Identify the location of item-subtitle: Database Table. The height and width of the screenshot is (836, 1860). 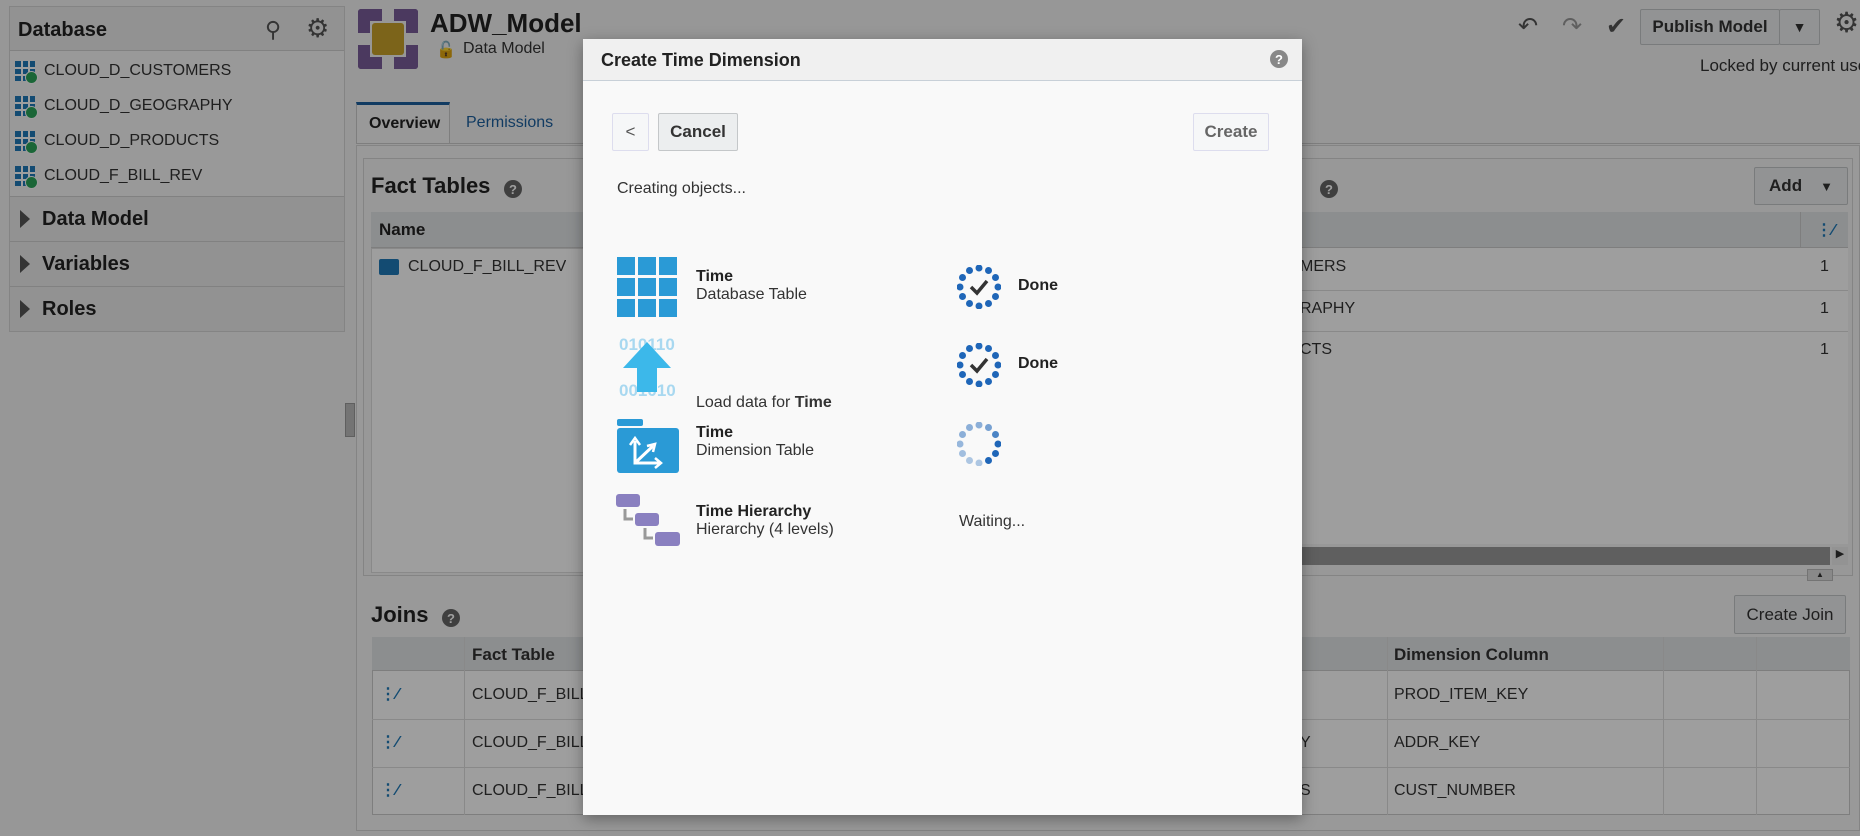
(751, 294).